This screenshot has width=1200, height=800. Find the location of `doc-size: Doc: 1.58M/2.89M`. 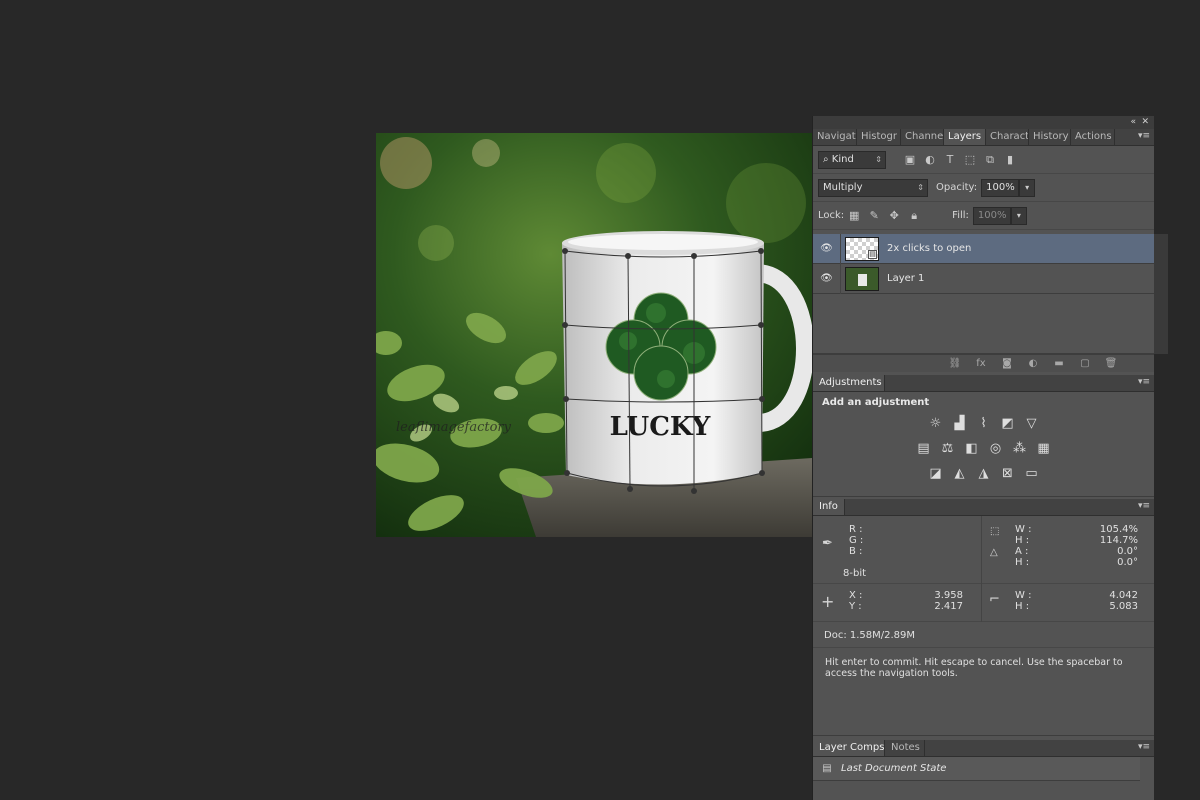

doc-size: Doc: 1.58M/2.89M is located at coordinates (870, 635).